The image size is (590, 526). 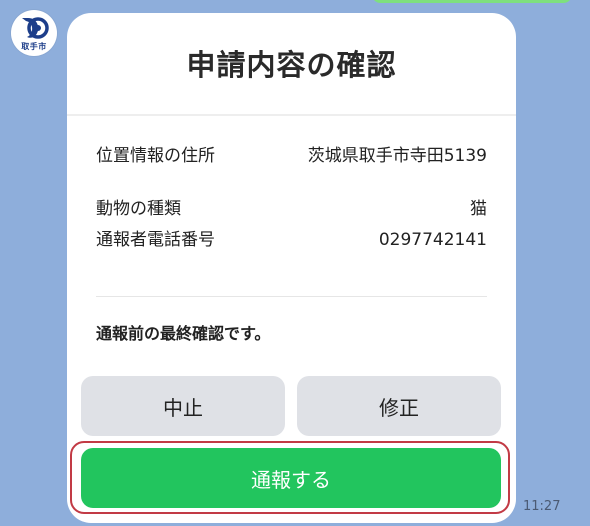 What do you see at coordinates (291, 296) in the screenshot?
I see `body-divider` at bounding box center [291, 296].